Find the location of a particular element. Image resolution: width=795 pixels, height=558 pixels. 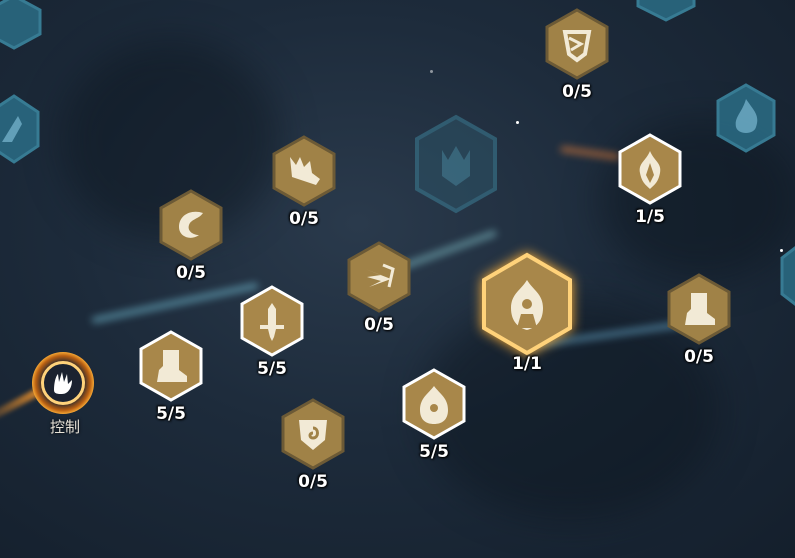

locked-node-crown is located at coordinates (456, 164).